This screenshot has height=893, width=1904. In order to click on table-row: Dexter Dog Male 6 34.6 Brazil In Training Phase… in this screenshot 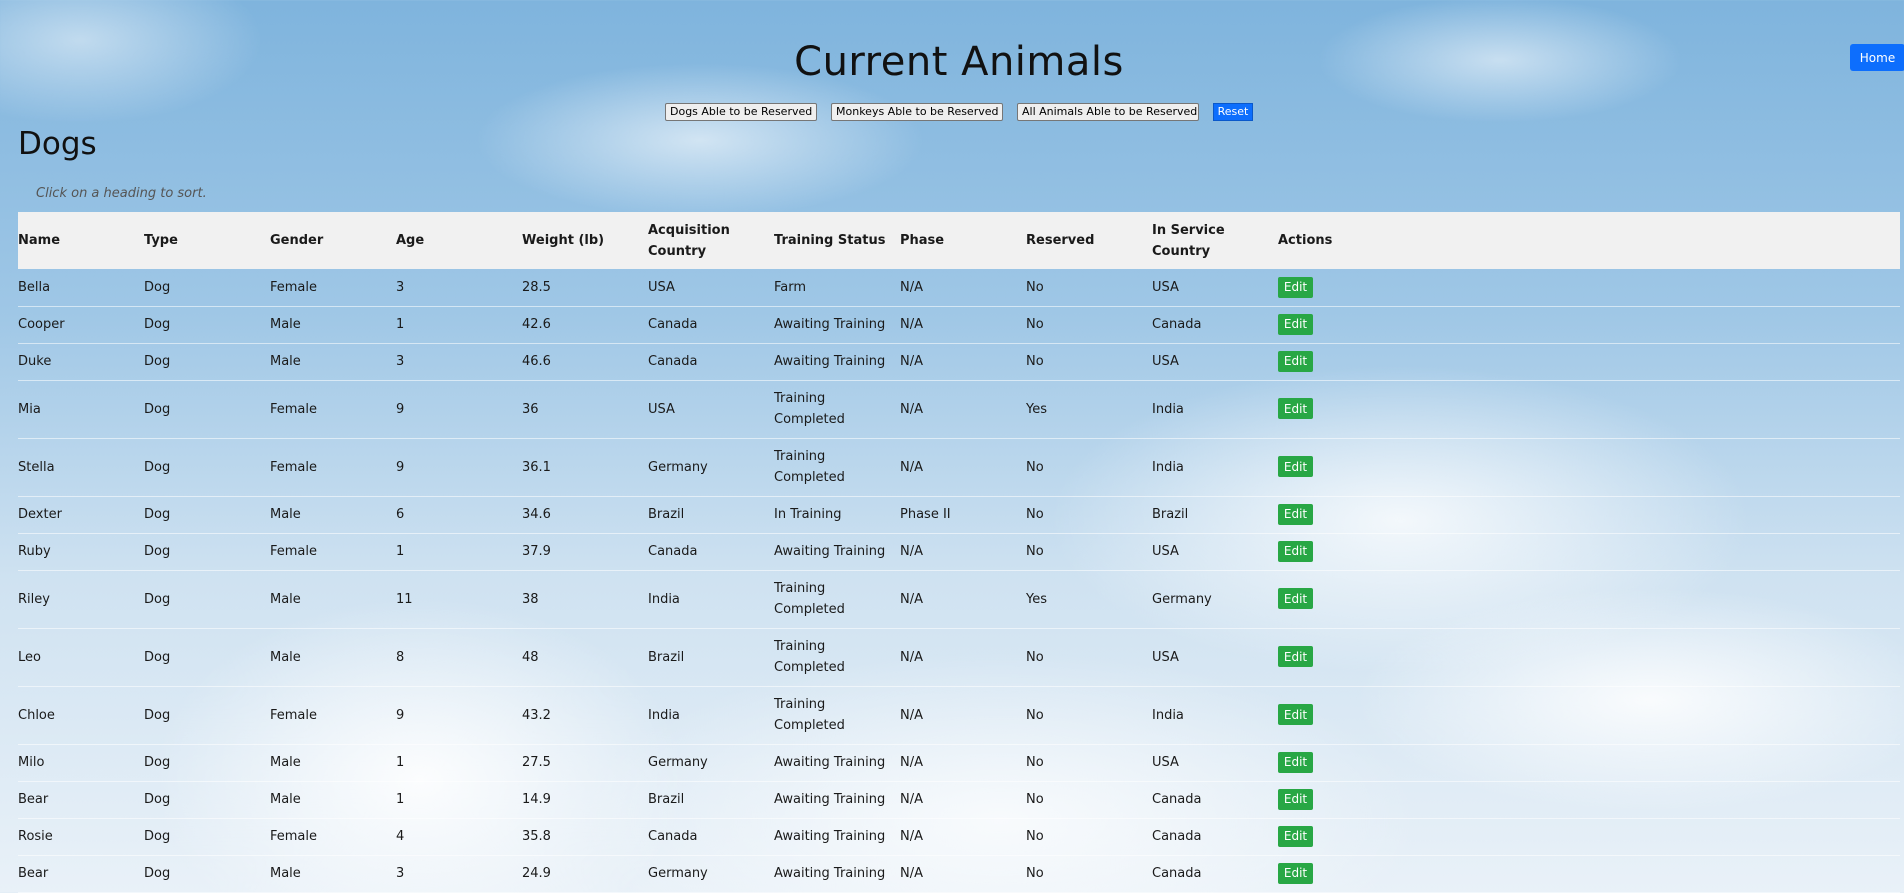, I will do `click(959, 515)`.